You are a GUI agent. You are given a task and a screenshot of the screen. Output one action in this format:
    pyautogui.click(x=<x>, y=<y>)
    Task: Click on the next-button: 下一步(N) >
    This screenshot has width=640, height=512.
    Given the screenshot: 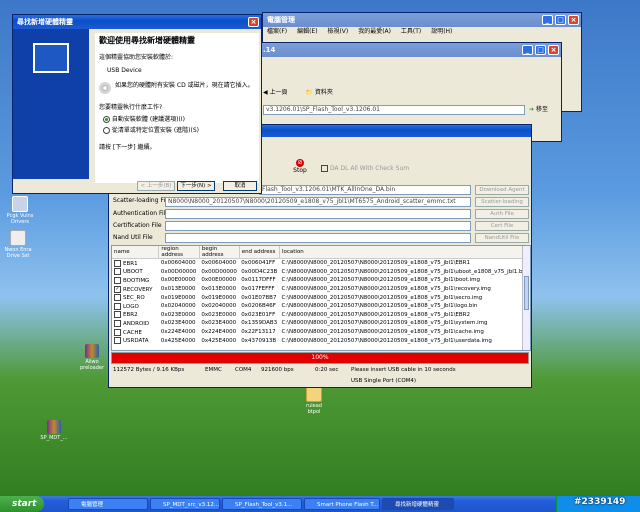 What is the action you would take?
    pyautogui.click(x=196, y=186)
    